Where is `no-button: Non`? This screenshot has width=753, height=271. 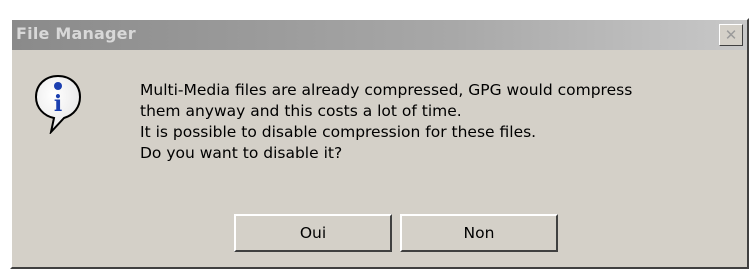
no-button: Non is located at coordinates (479, 233).